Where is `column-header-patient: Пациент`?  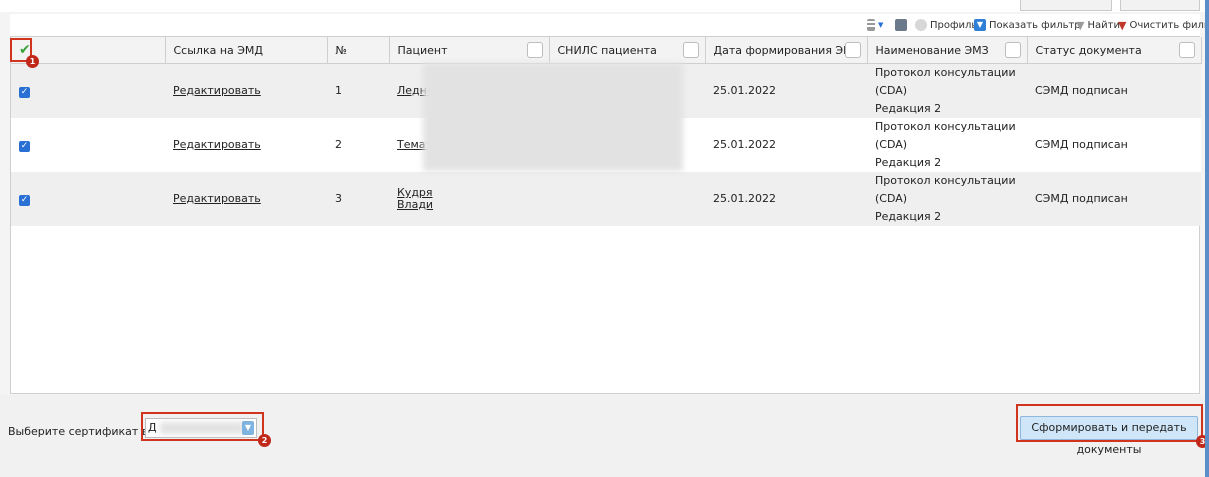 column-header-patient: Пациент is located at coordinates (469, 50).